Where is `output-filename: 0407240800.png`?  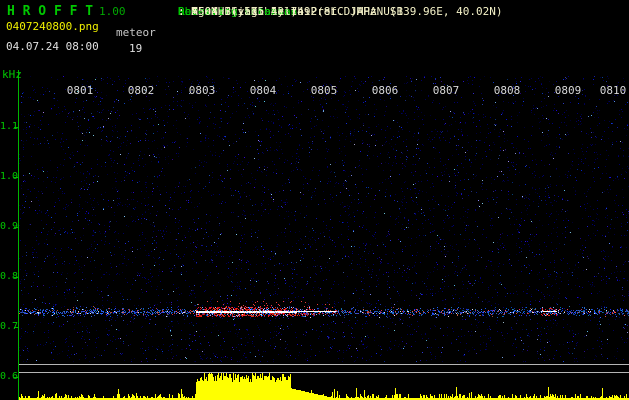
output-filename: 0407240800.png is located at coordinates (52, 26).